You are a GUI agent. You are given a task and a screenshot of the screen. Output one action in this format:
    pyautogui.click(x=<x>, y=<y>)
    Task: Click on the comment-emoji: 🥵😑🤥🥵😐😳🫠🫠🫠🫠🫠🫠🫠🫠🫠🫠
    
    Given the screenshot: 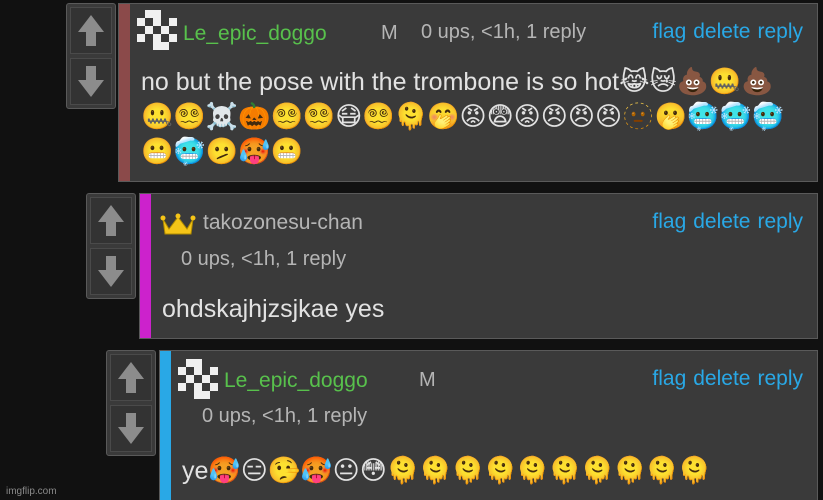 What is the action you would take?
    pyautogui.click(x=459, y=470)
    